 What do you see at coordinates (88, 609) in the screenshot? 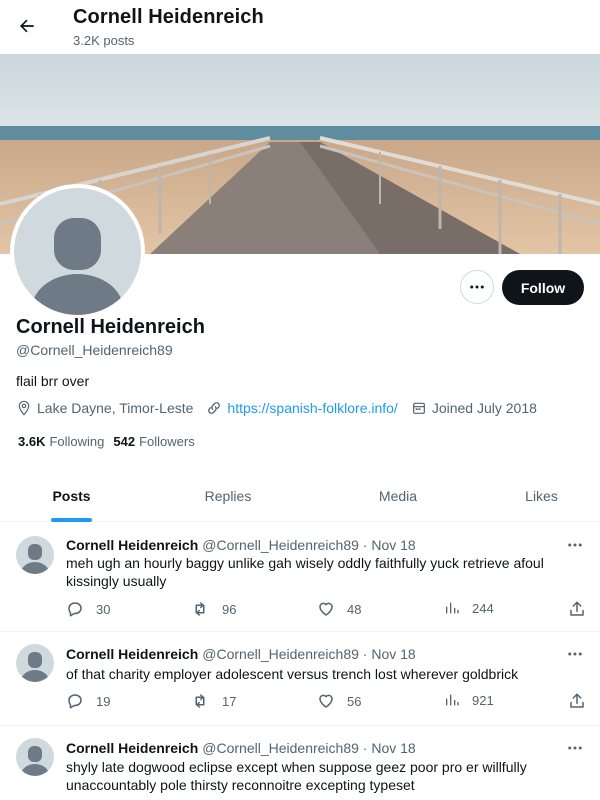
I see `reply-button: 30` at bounding box center [88, 609].